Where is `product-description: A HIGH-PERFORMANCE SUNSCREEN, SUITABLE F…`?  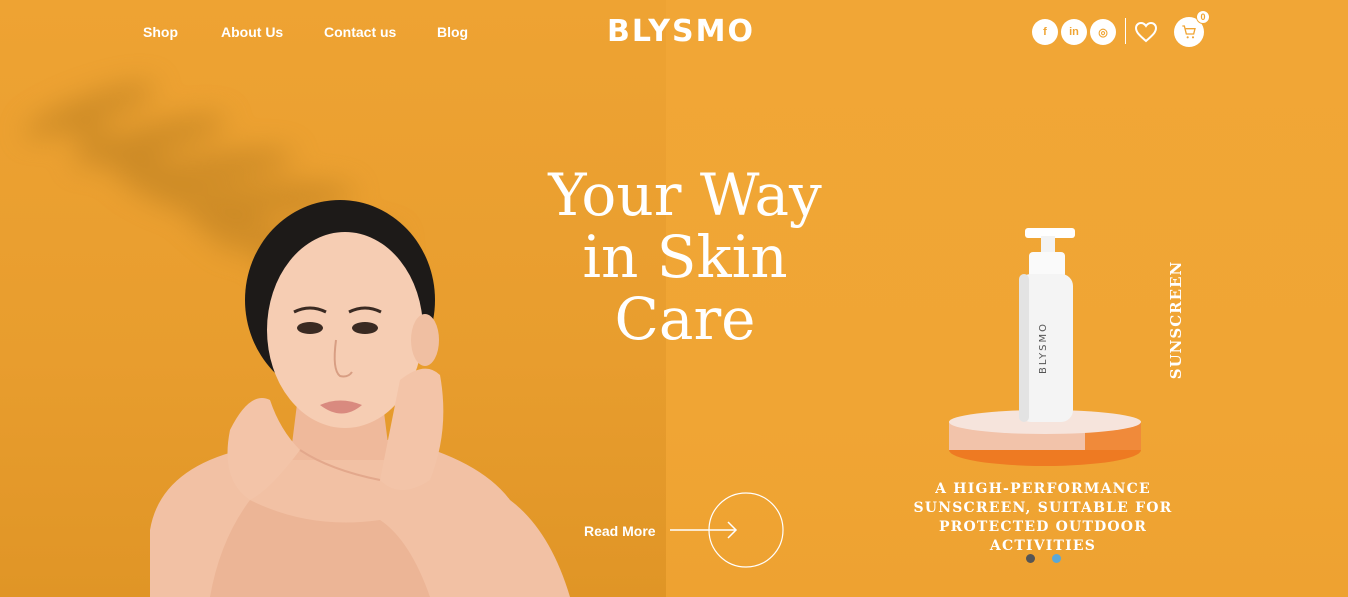
product-description: A HIGH-PERFORMANCE SUNSCREEN, SUITABLE F… is located at coordinates (1043, 518).